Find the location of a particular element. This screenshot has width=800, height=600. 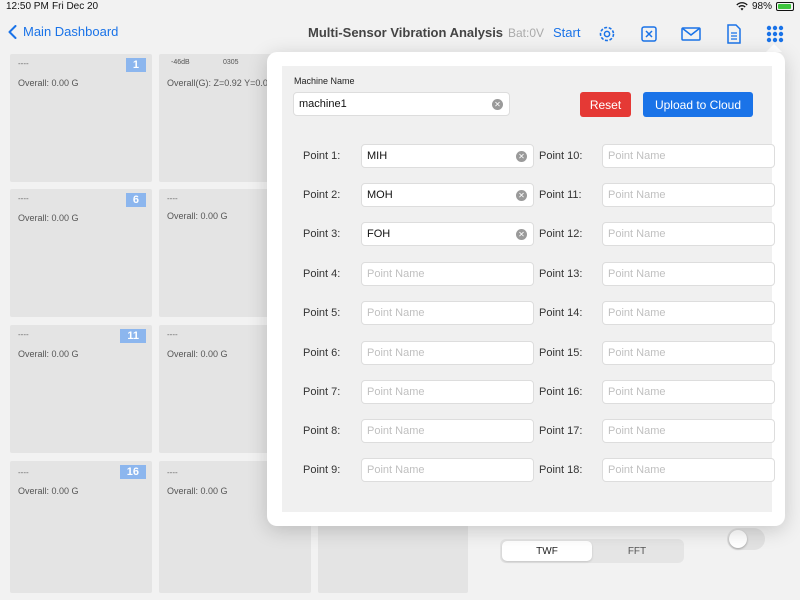

point-4-label: Point 4: is located at coordinates (322, 274).